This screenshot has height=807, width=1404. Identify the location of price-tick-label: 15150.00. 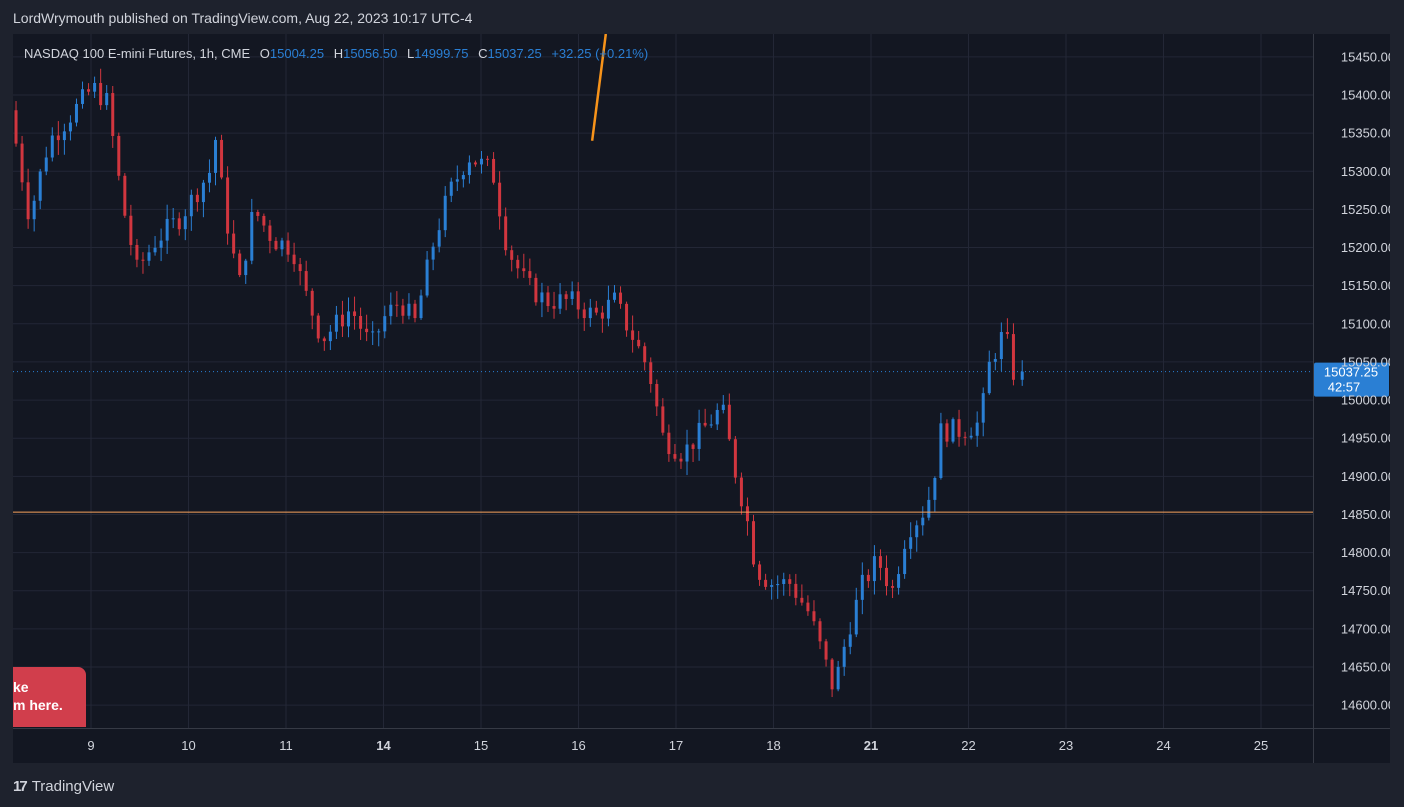
(1365, 285).